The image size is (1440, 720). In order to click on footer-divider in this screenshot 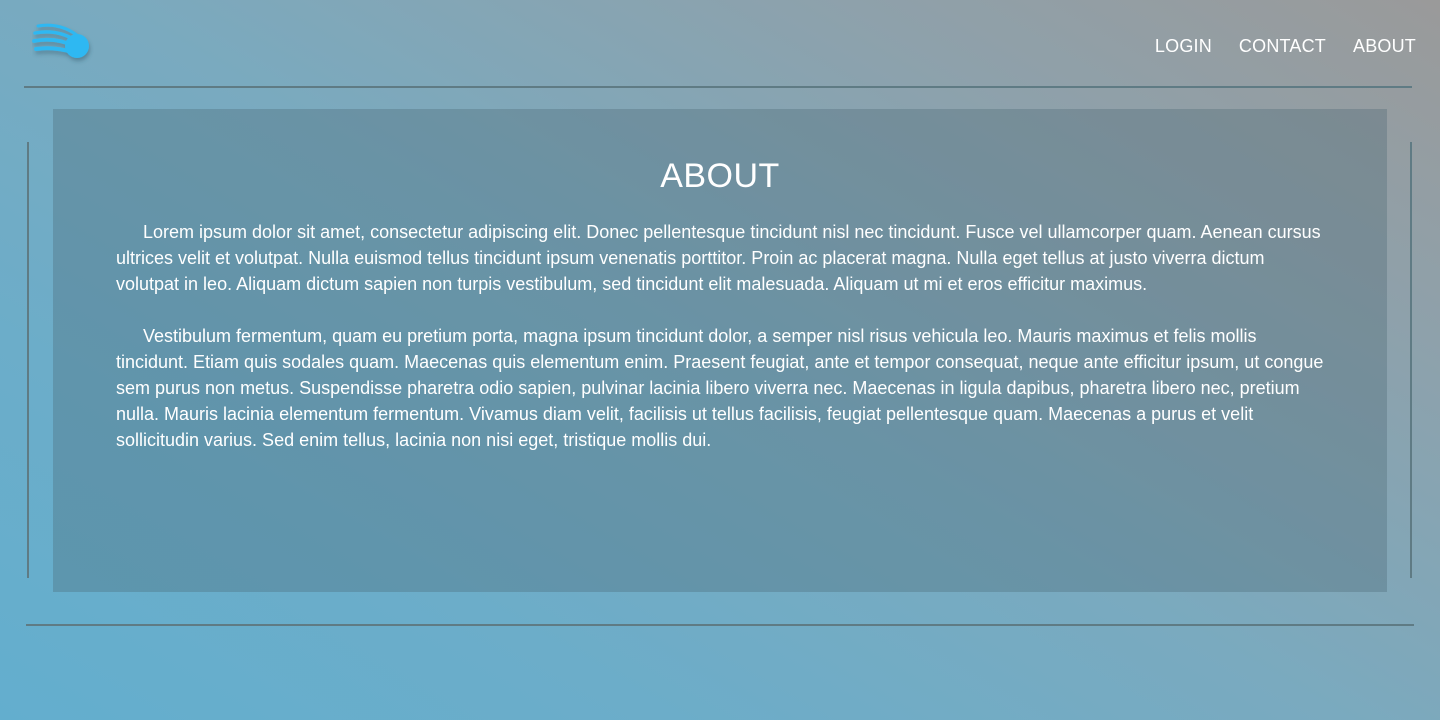, I will do `click(720, 625)`.